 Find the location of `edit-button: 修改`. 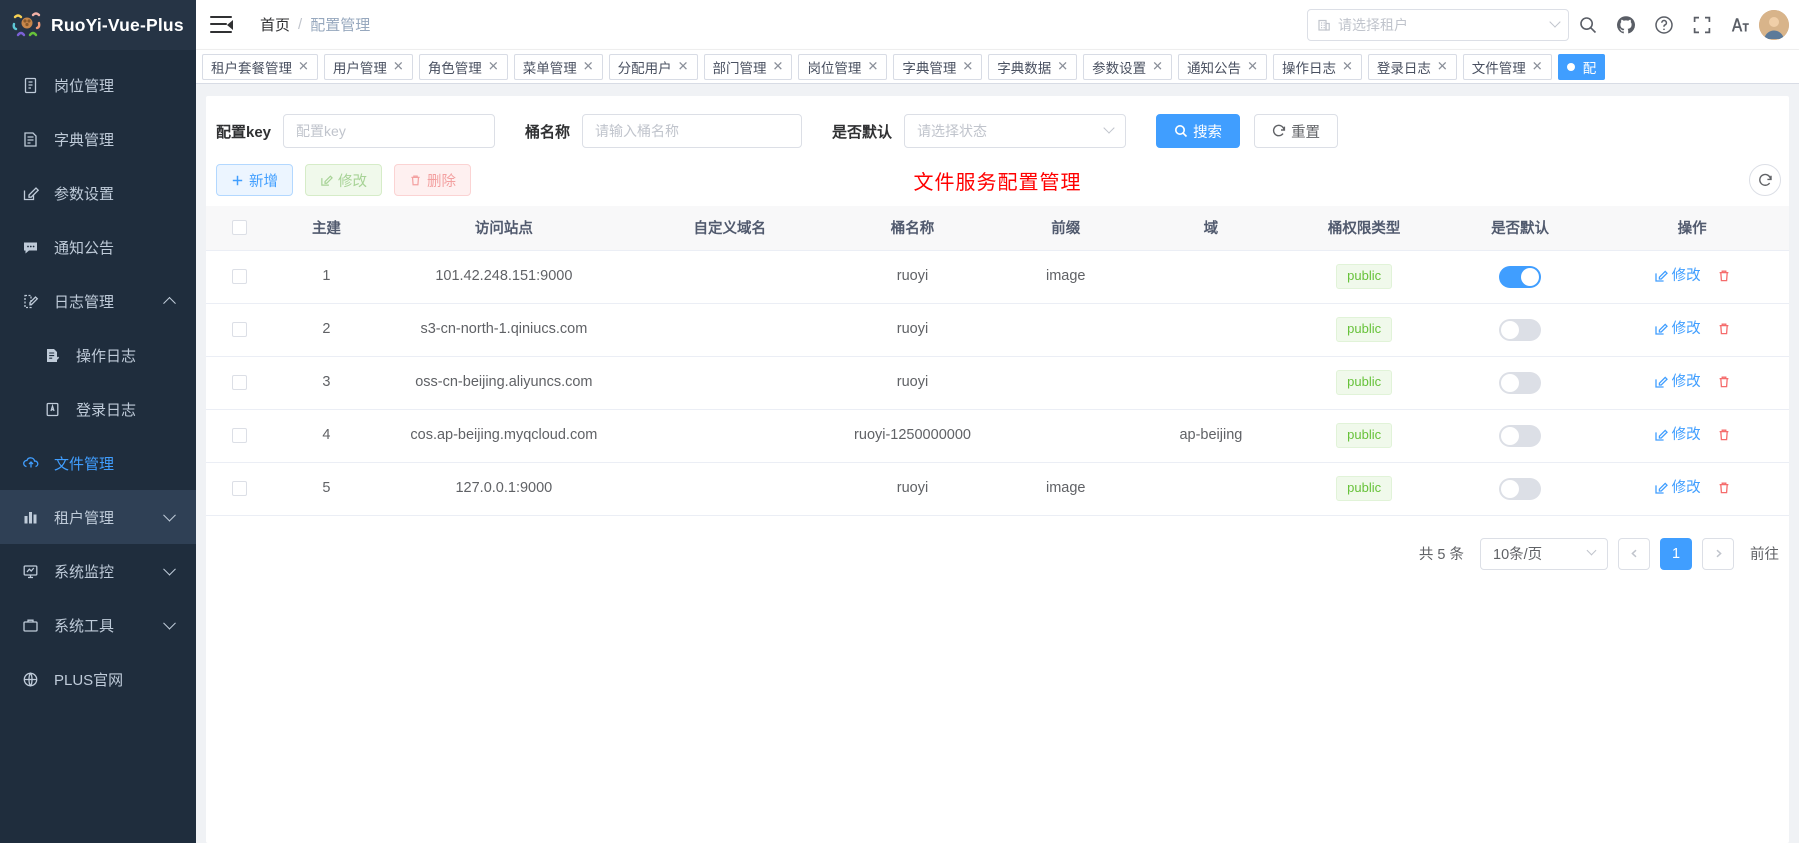

edit-button: 修改 is located at coordinates (343, 180).